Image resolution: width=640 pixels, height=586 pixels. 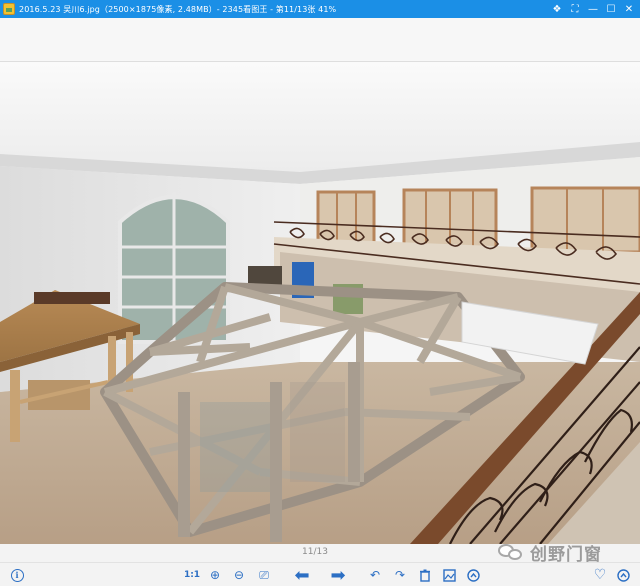 I want to click on watermark-text: 创野门窗, so click(x=566, y=554).